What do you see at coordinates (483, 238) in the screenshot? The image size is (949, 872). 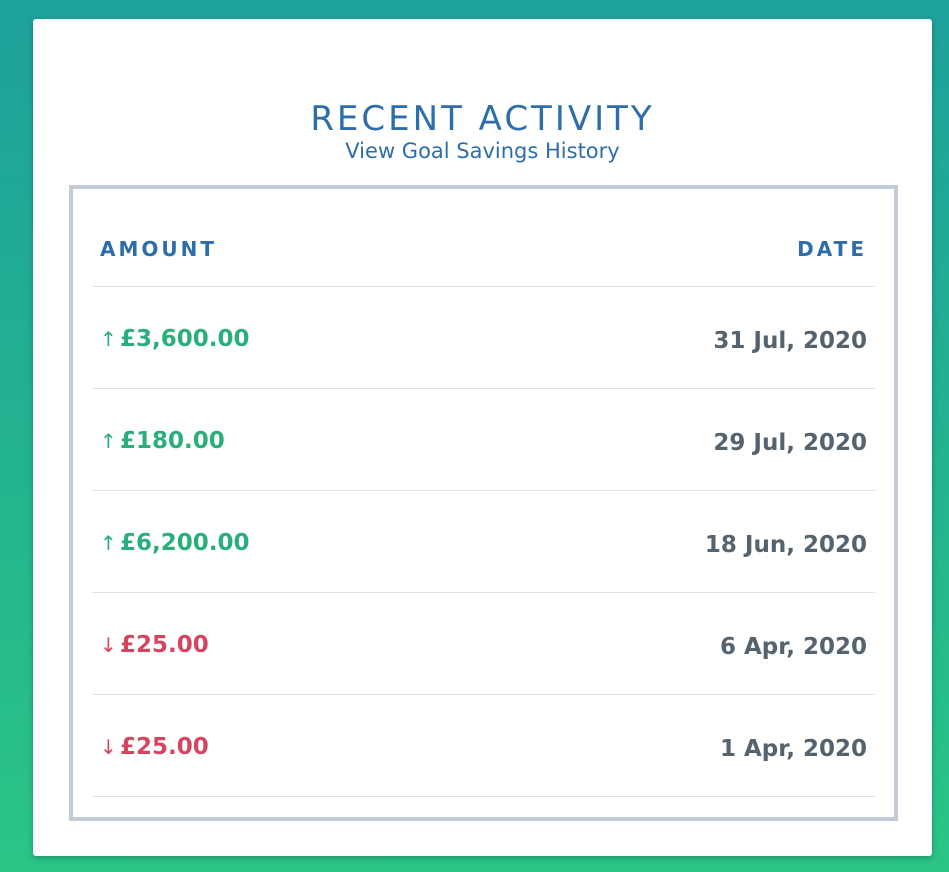 I see `table-header: AMOUNT DATE` at bounding box center [483, 238].